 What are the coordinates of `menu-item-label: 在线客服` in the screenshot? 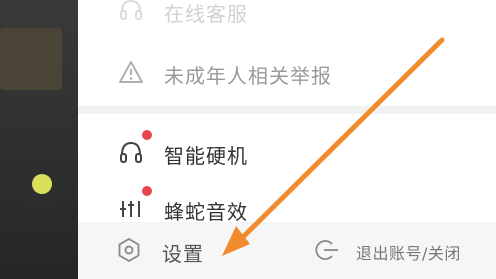 It's located at (206, 14).